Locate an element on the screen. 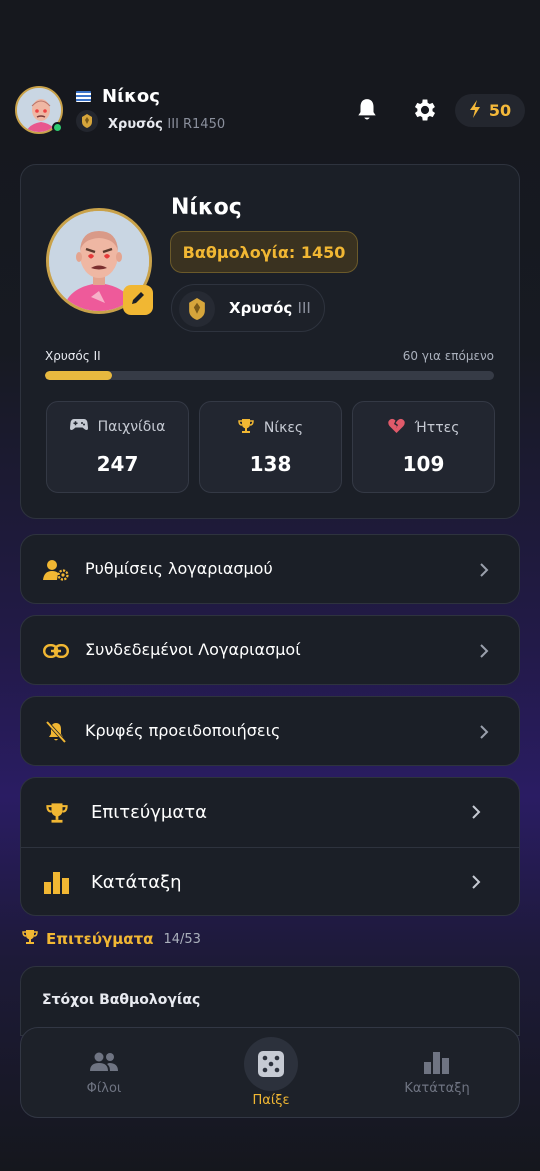 This screenshot has width=540, height=1171. stat-games: Παιχνίδια 247 is located at coordinates (117, 447).